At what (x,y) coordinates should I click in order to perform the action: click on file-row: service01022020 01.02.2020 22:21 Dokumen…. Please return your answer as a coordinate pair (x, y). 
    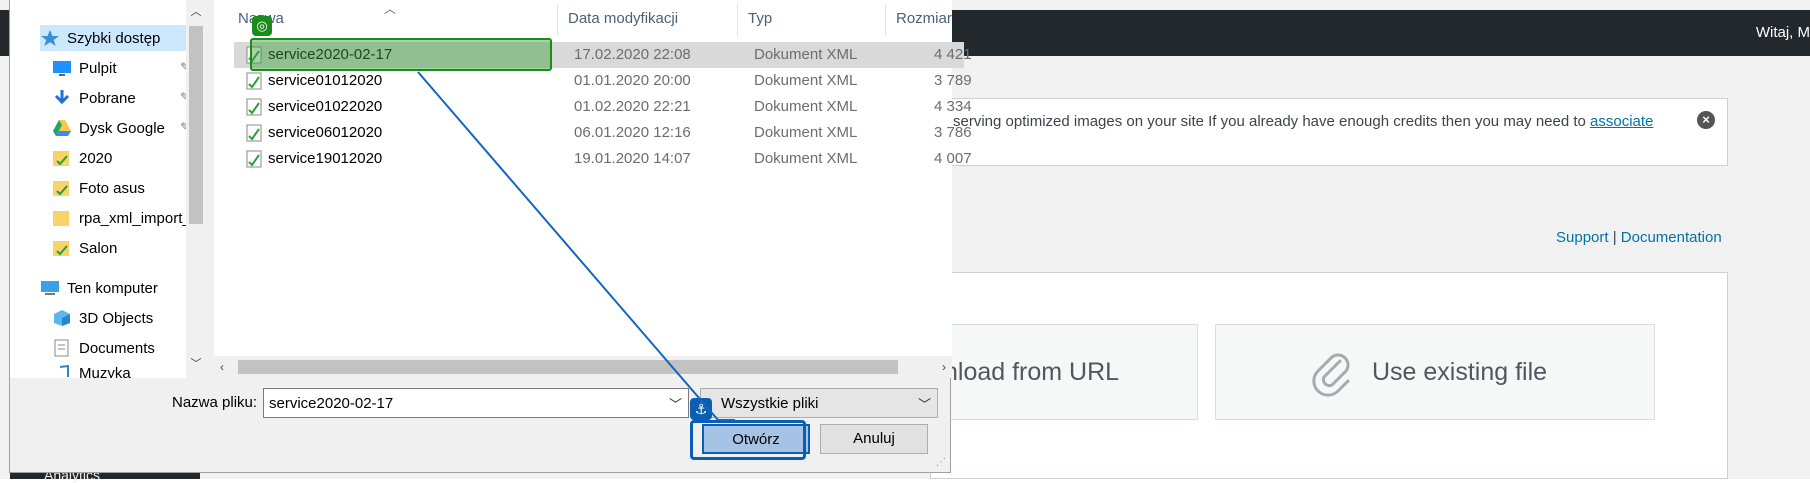
    Looking at the image, I should click on (603, 107).